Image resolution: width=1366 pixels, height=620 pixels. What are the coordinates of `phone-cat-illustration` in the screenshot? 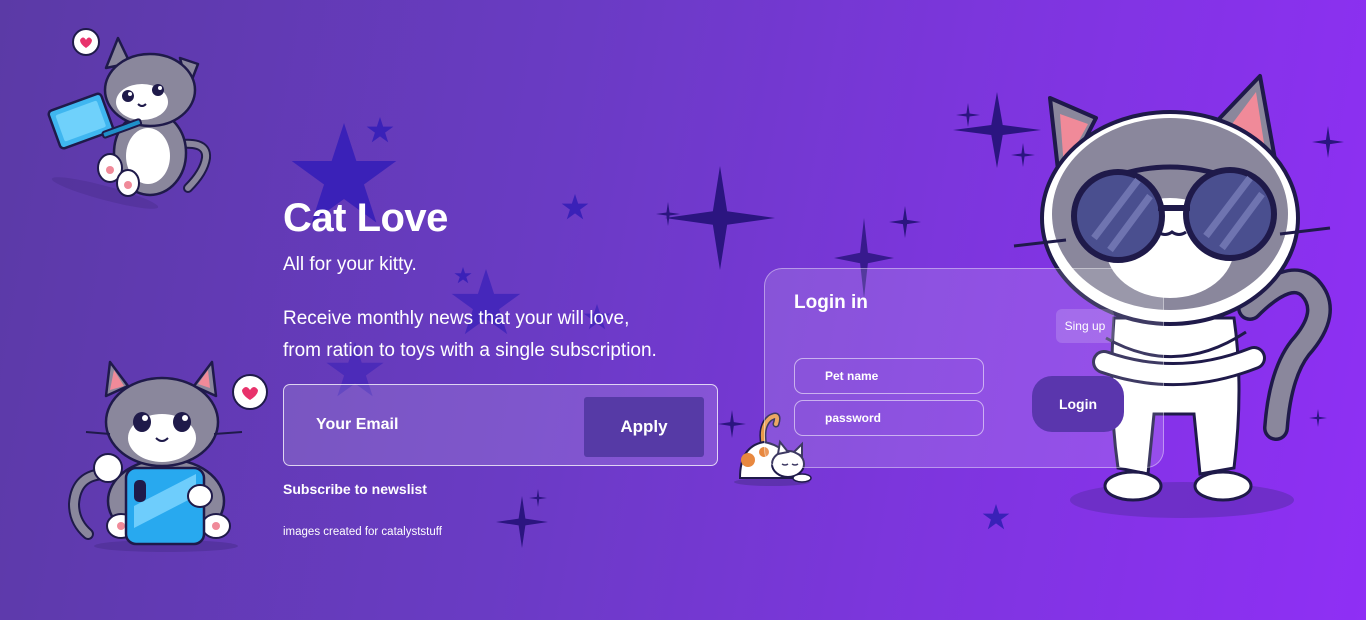 It's located at (167, 456).